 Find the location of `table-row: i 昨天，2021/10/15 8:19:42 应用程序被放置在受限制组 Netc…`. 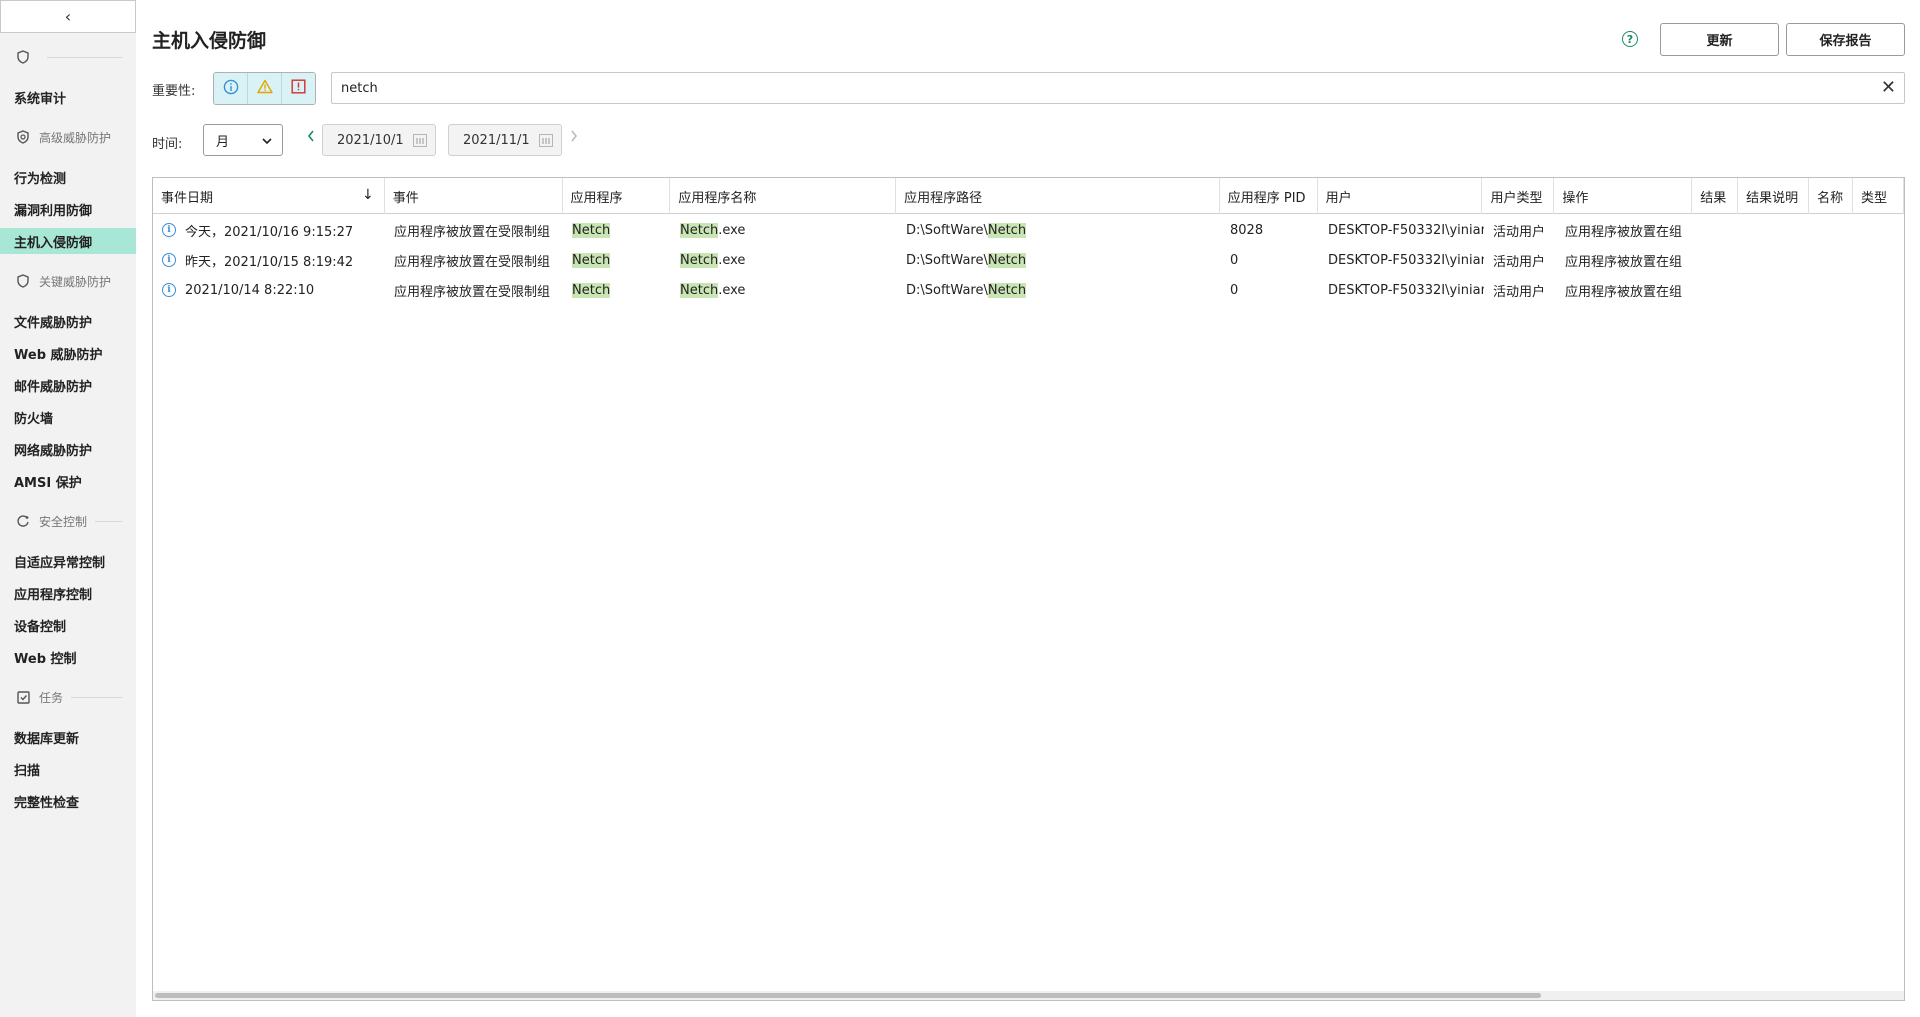

table-row: i 昨天，2021/10/15 8:19:42 应用程序被放置在受限制组 Netc… is located at coordinates (1028, 260).